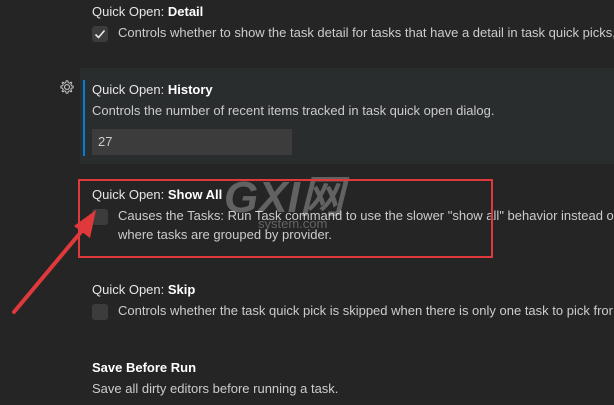  What do you see at coordinates (185, 11) in the screenshot?
I see `setting-name: Detail` at bounding box center [185, 11].